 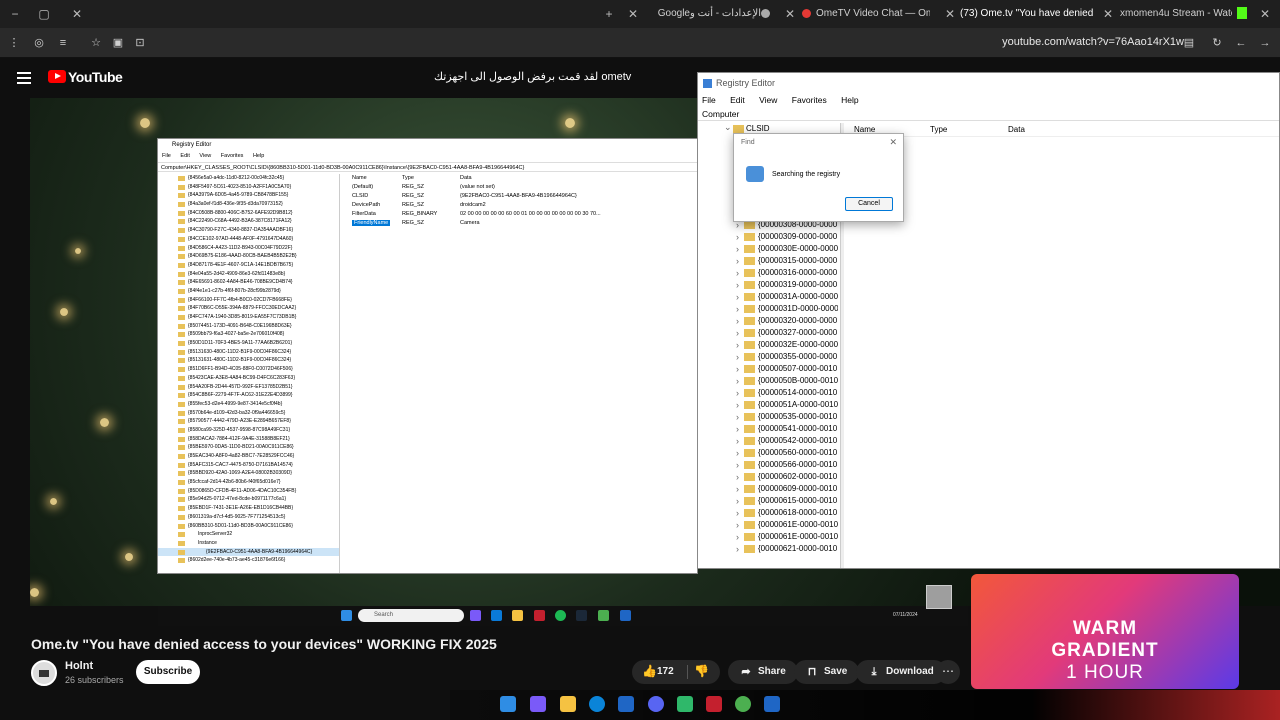 What do you see at coordinates (768, 441) in the screenshot?
I see `tree-key: {00000542-0000-0010` at bounding box center [768, 441].